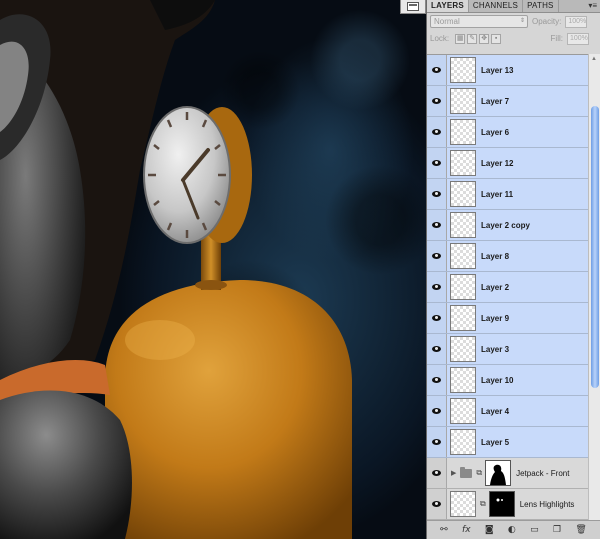 The height and width of the screenshot is (539, 600). I want to click on panel-bottom-toolbar: ⚯ fx ◙ ◐ ▭ ❐ 🗑, so click(513, 529).